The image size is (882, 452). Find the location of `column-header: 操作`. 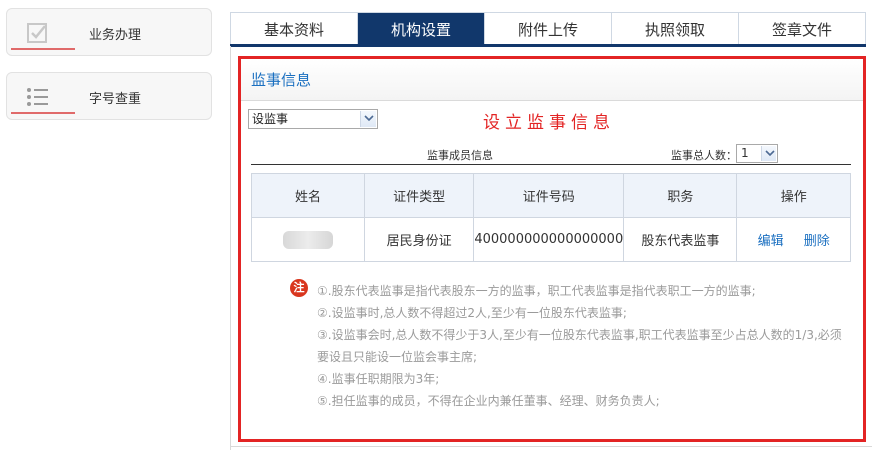

column-header: 操作 is located at coordinates (793, 195).